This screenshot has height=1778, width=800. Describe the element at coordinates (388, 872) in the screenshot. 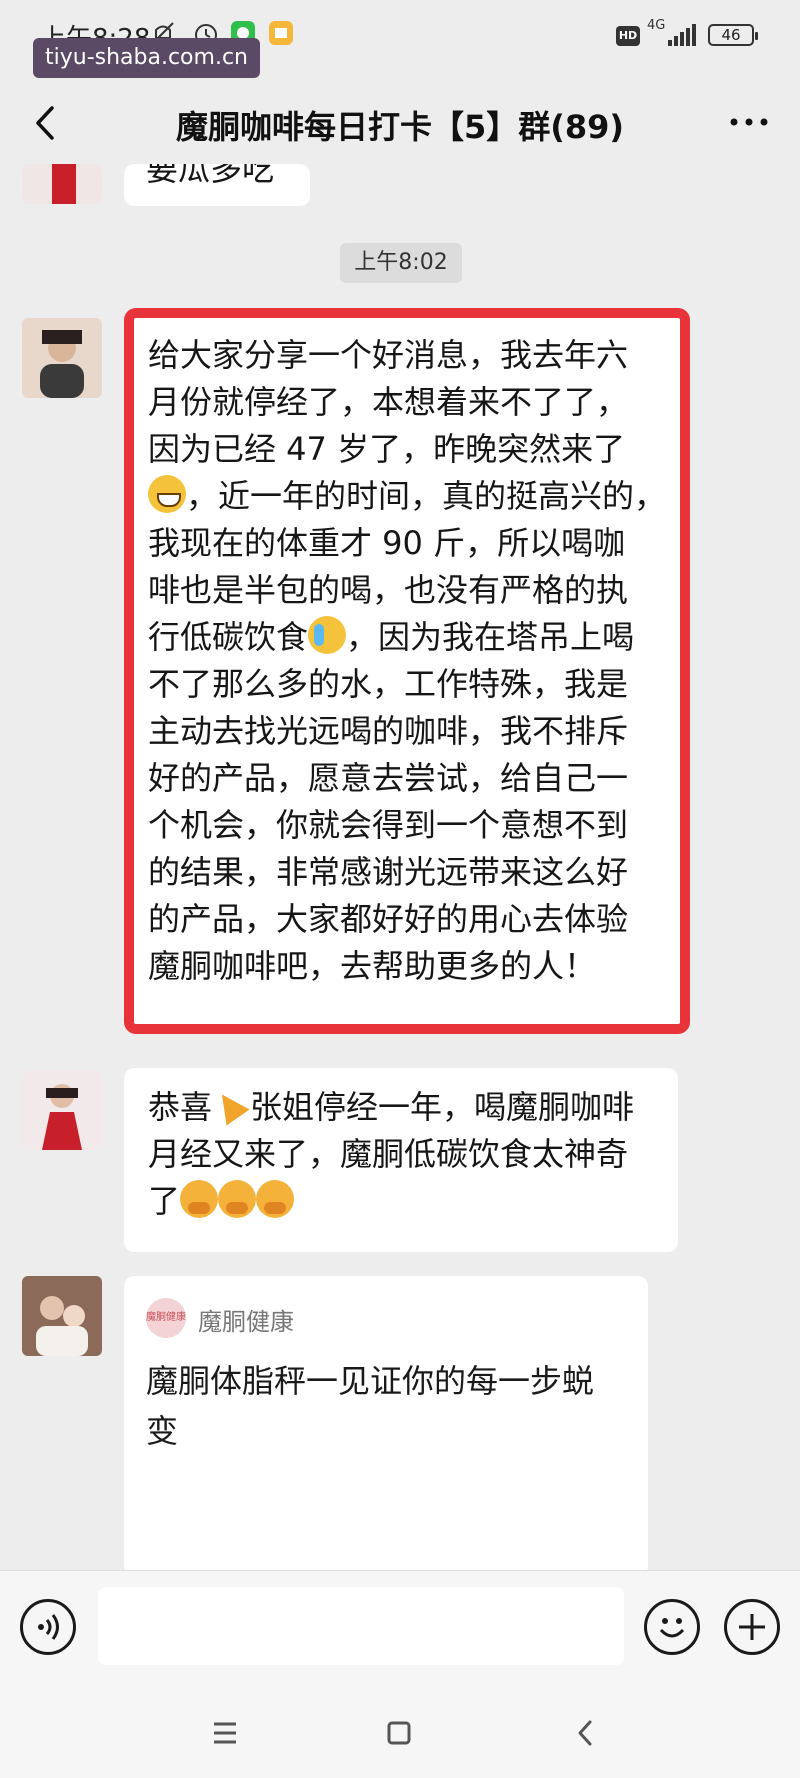

I see `message-line: 的结果，非常感谢光远带来这么好` at that location.